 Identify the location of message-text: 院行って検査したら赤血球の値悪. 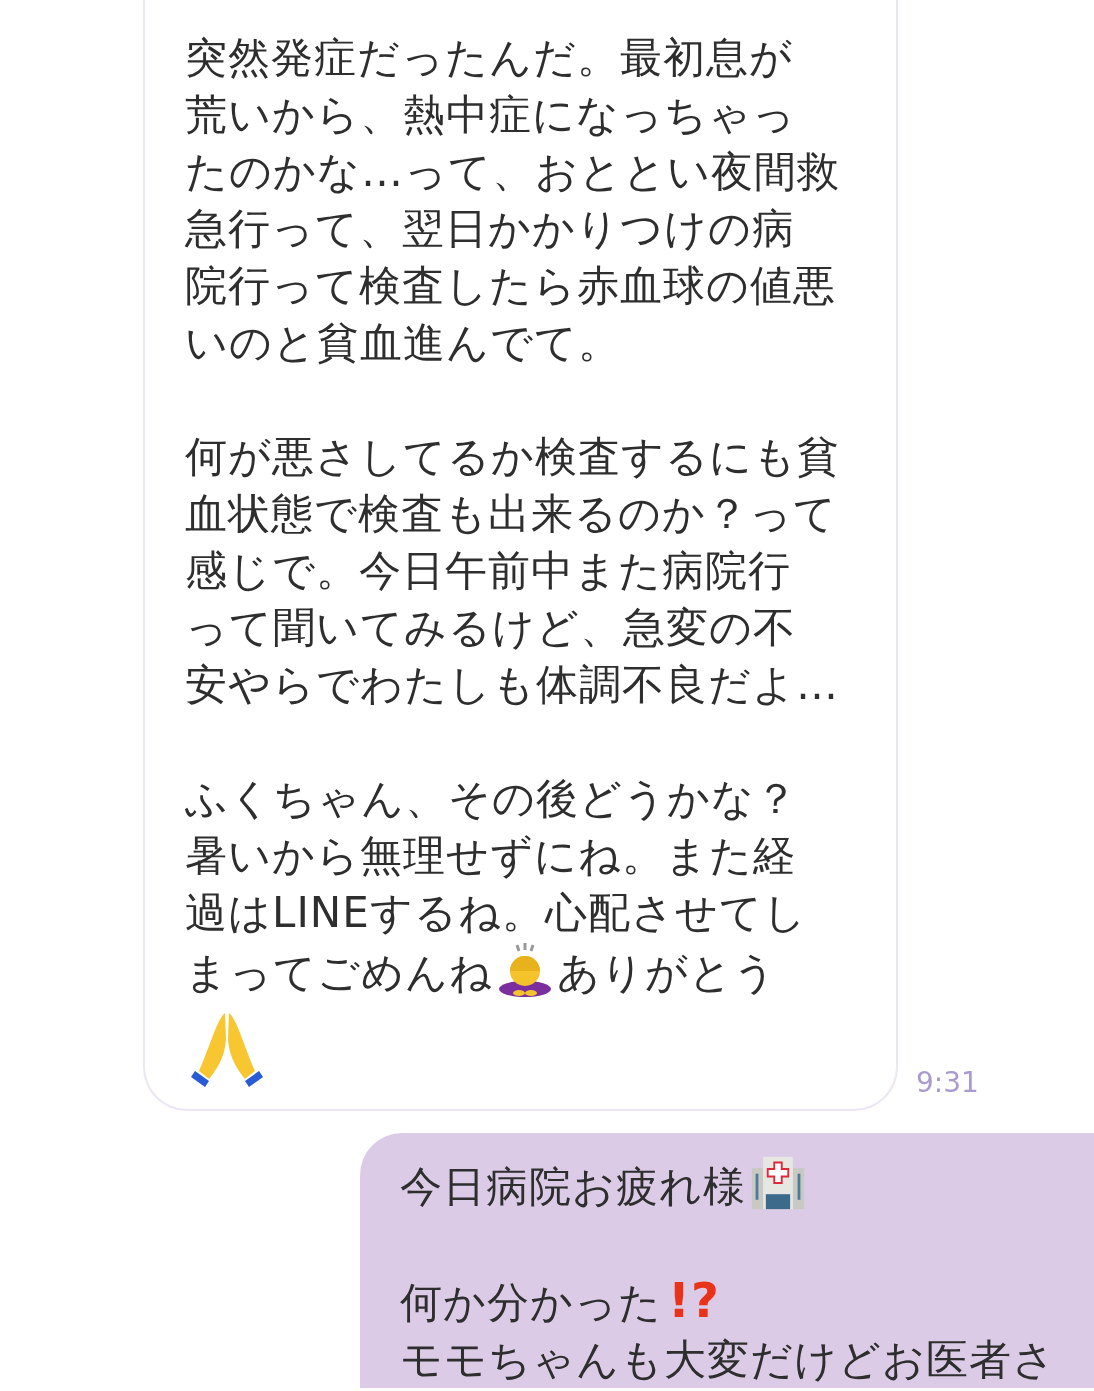
(510, 285).